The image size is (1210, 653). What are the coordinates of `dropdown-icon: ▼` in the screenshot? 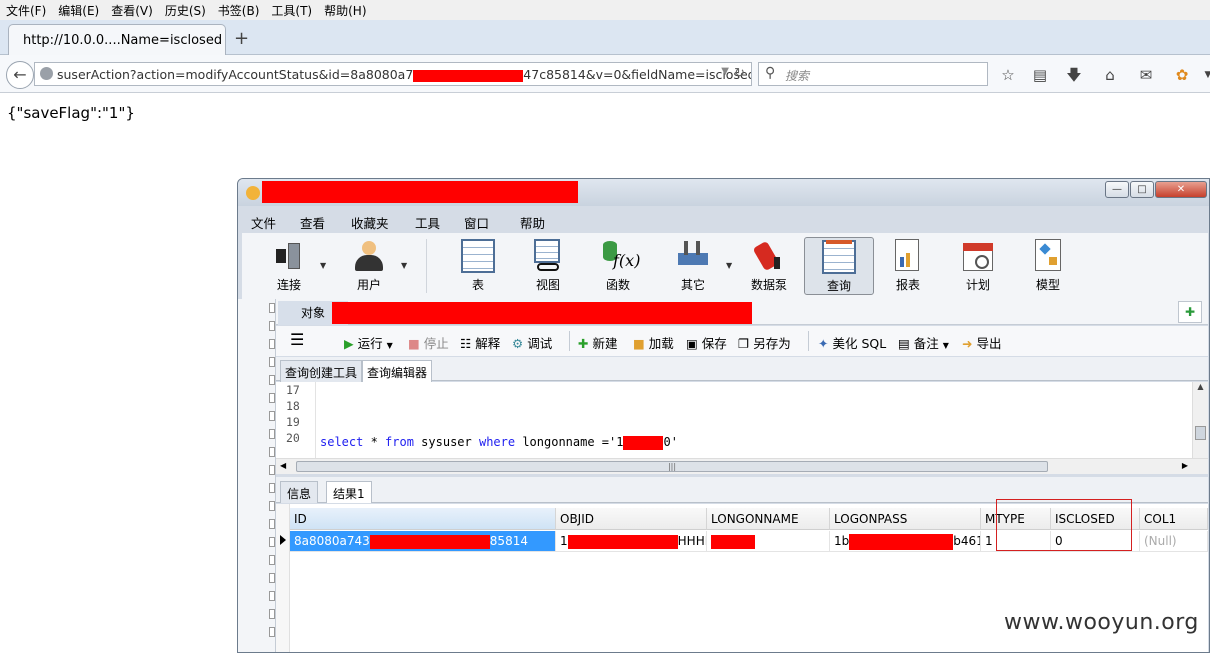 It's located at (725, 71).